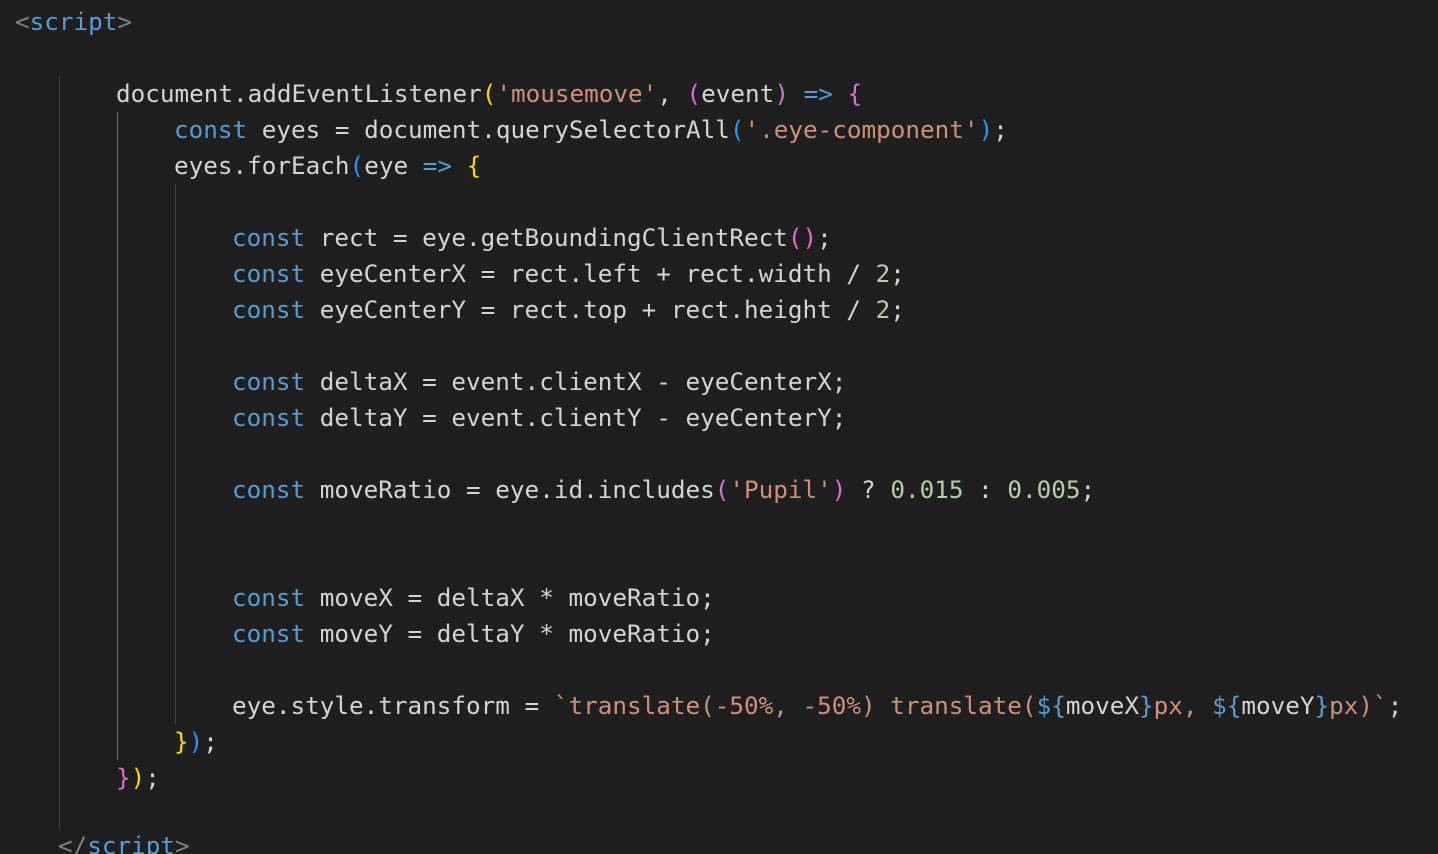 This screenshot has width=1438, height=854. What do you see at coordinates (510, 633) in the screenshot?
I see `code-text: moveY = deltaY * moveRatio;` at bounding box center [510, 633].